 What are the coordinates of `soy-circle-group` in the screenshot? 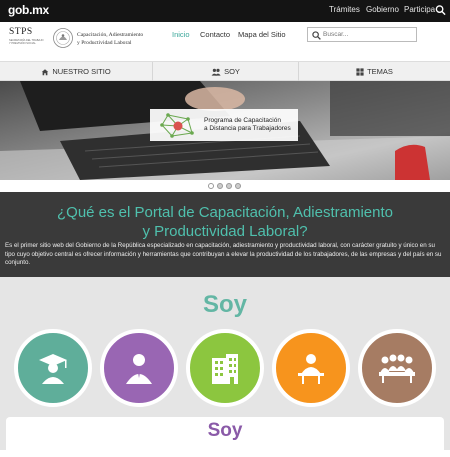 It's located at (397, 368).